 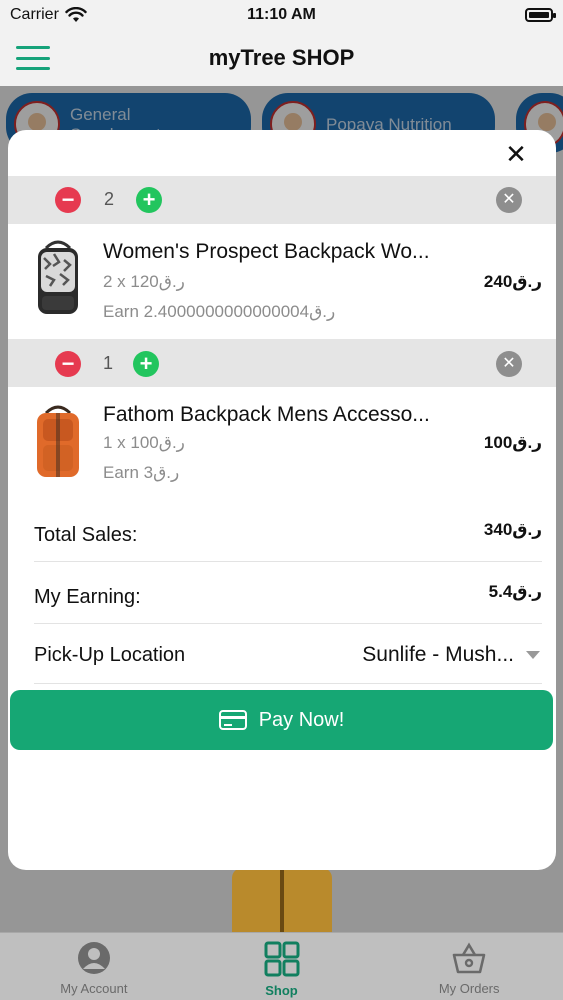 I want to click on status-time: 11:10 AM, so click(x=281, y=14).